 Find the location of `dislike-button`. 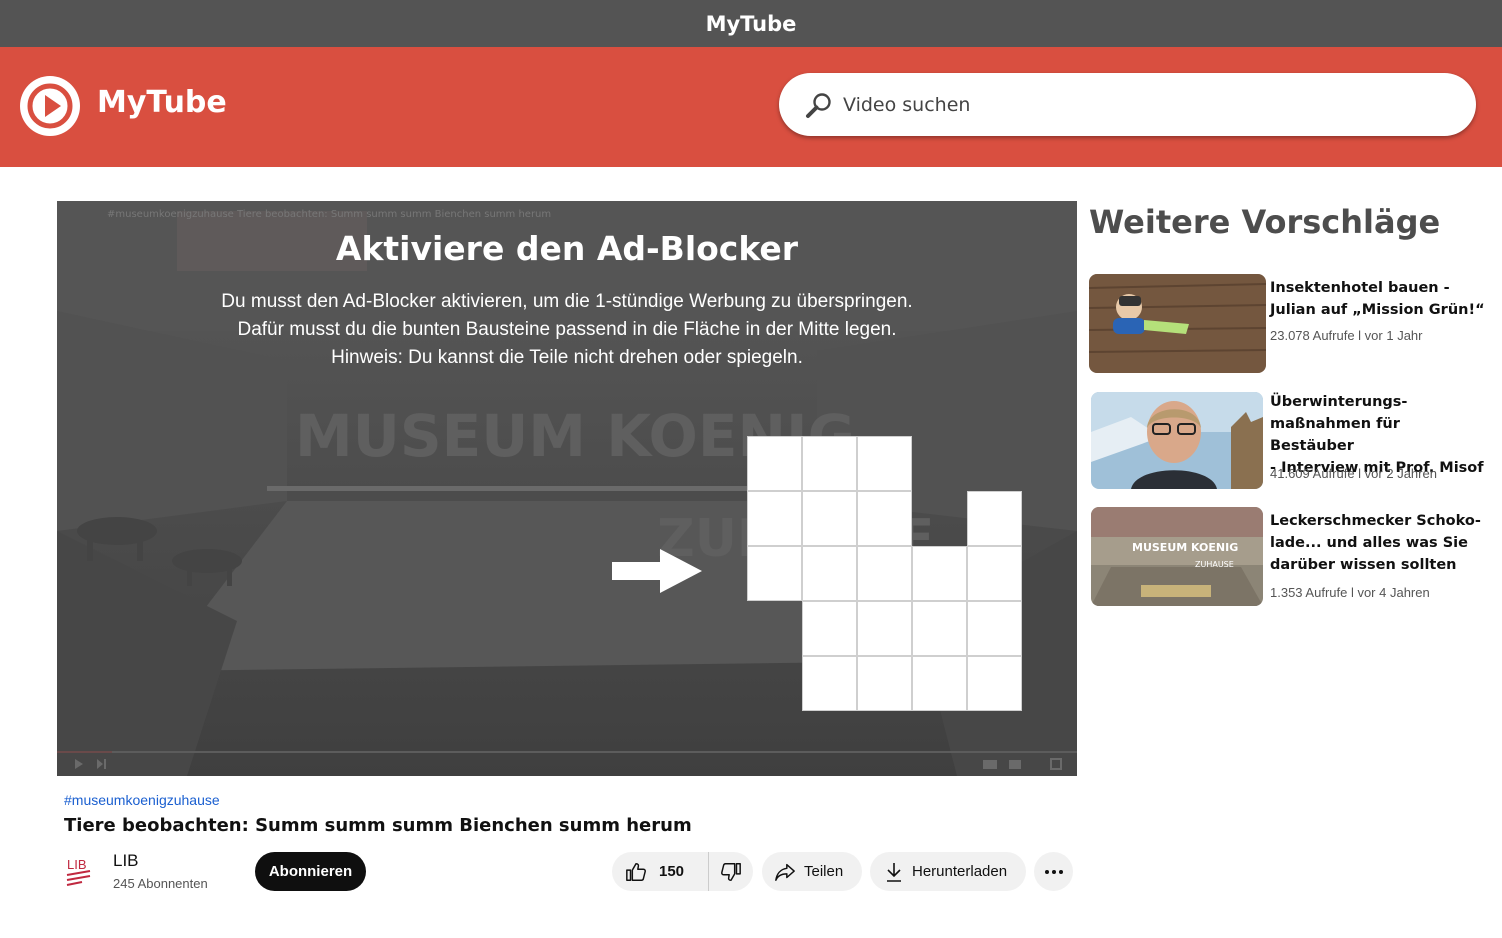

dislike-button is located at coordinates (731, 871).